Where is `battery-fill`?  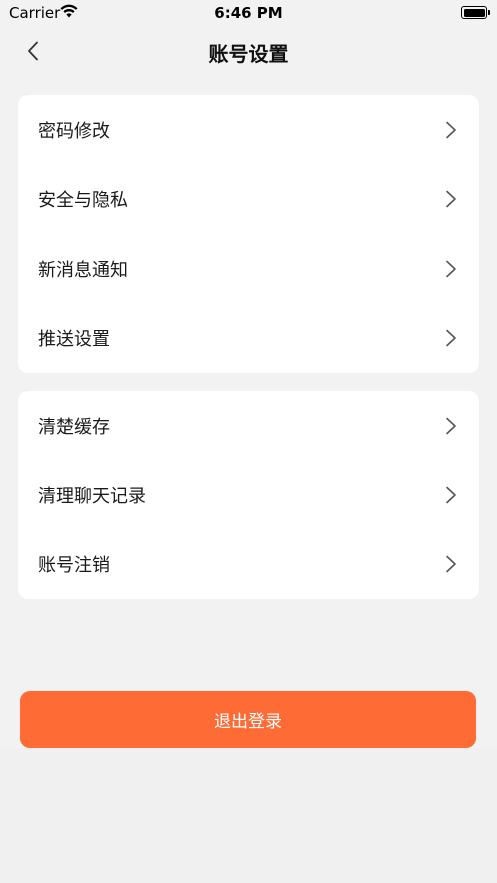
battery-fill is located at coordinates (474, 12).